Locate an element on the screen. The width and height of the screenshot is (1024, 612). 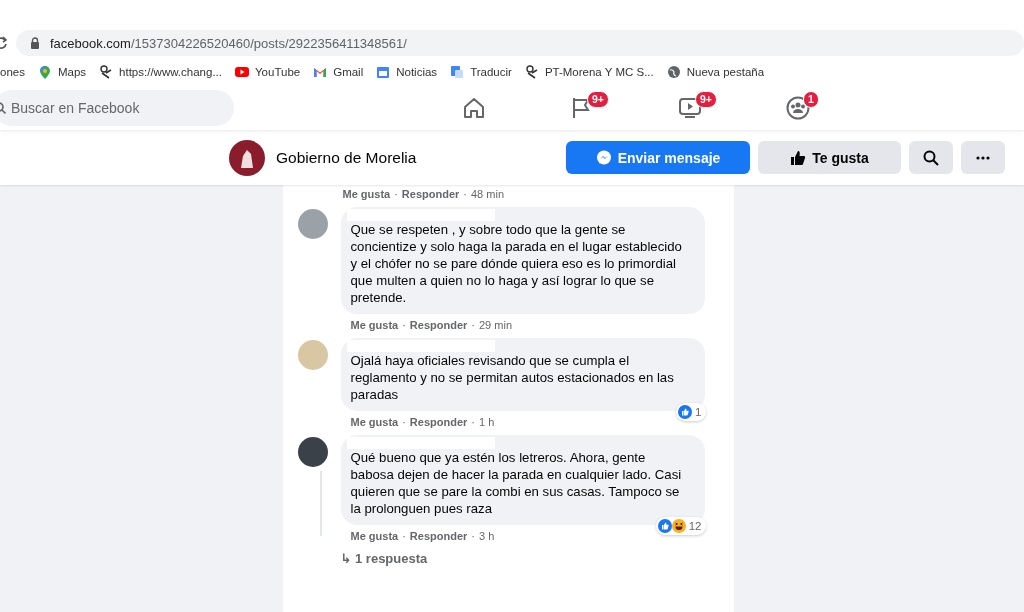
page-logo-icon is located at coordinates (247, 157).